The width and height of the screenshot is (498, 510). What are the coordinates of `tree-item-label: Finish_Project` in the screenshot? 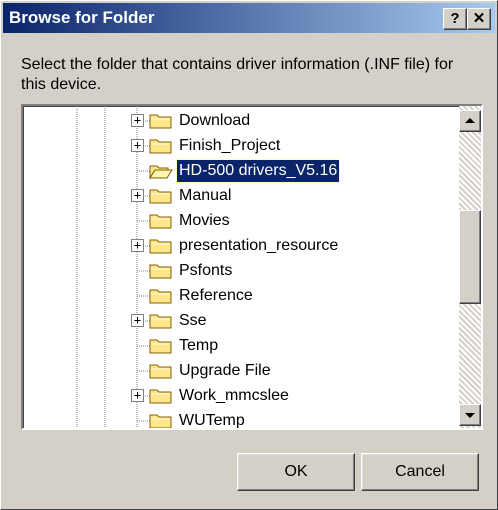 It's located at (230, 145).